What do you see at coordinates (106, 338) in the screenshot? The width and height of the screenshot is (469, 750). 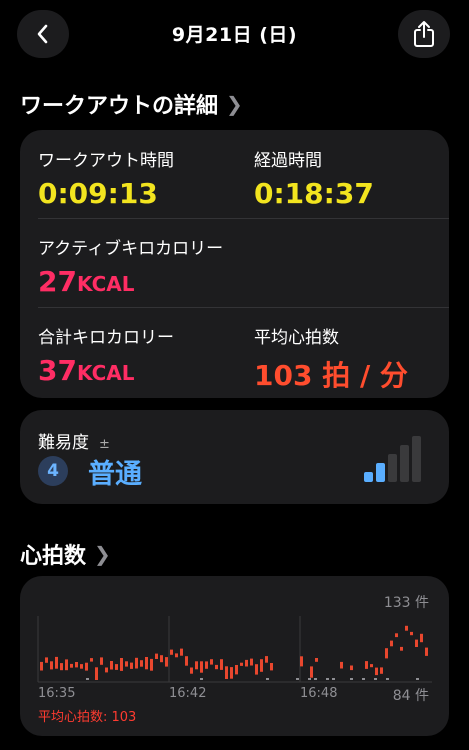 I see `total-calories-label: 合計キロカロリー` at bounding box center [106, 338].